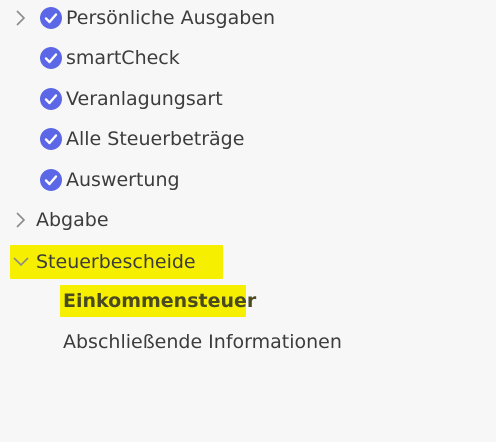 The width and height of the screenshot is (496, 442). Describe the element at coordinates (155, 139) in the screenshot. I see `nav-item-label: Alle Steuerbeträge` at that location.